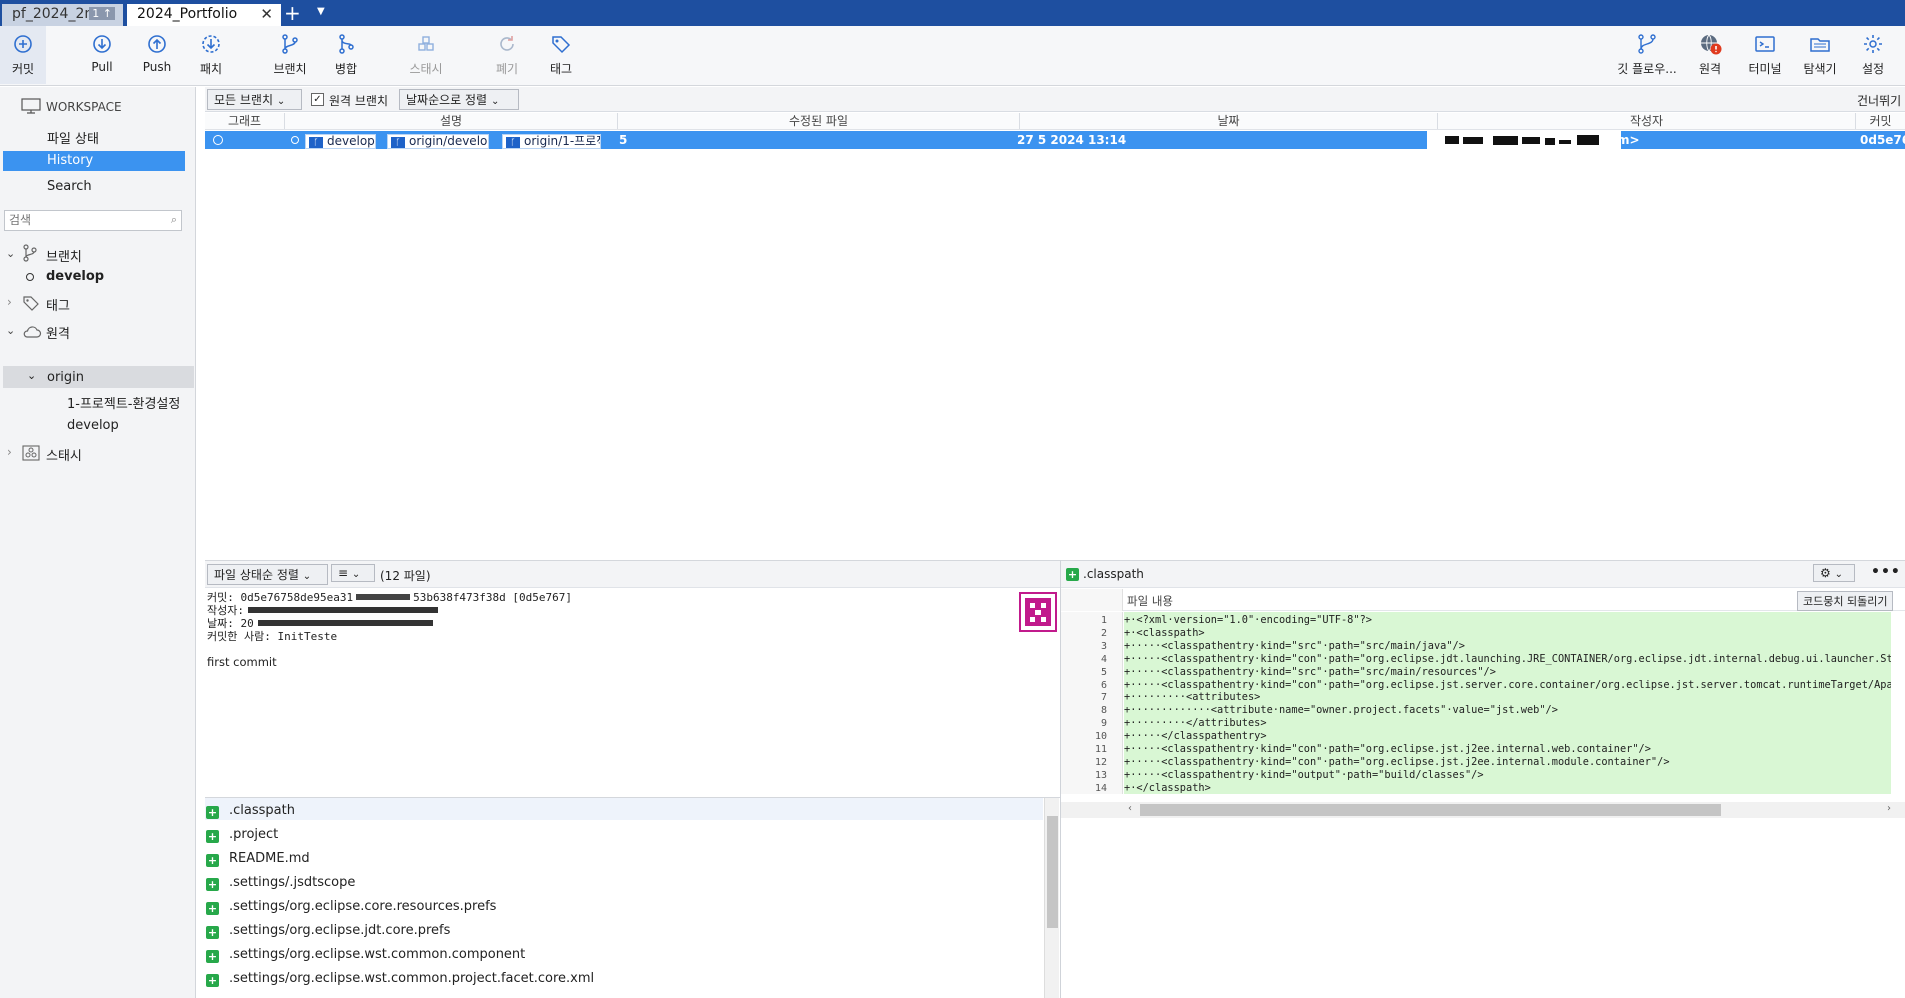  Describe the element at coordinates (1765, 69) in the screenshot. I see `terminal-label: 터미널` at that location.